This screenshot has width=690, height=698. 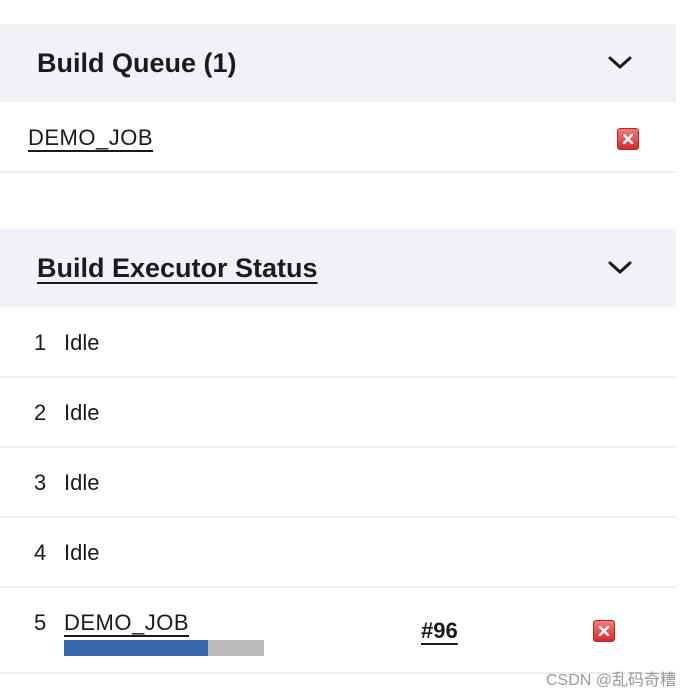 I want to click on build-number-link: #96, so click(x=439, y=631).